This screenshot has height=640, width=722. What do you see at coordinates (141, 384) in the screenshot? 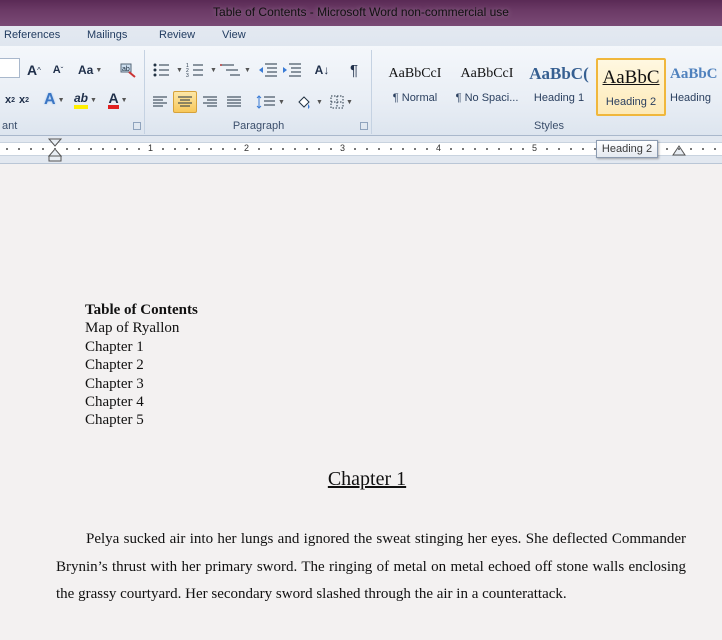
I see `toc-item: Chapter 3` at bounding box center [141, 384].